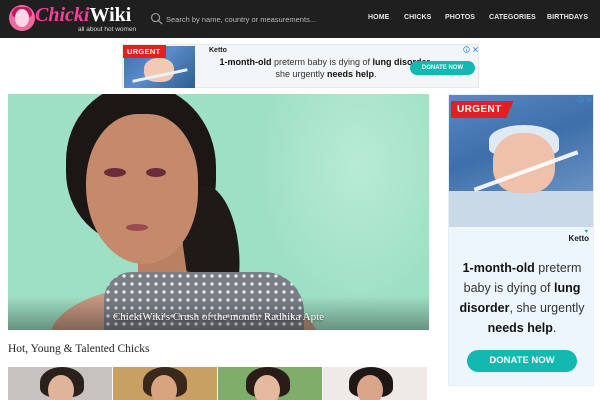  I want to click on logo-wordmark: ChickiWiki, so click(83, 15).